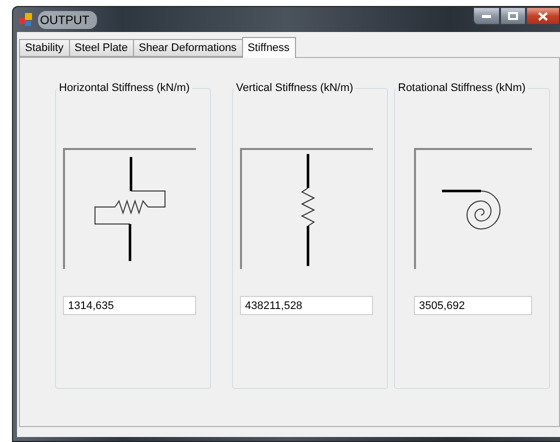 The height and width of the screenshot is (442, 560). Describe the element at coordinates (473, 305) in the screenshot. I see `value-field: 3505,692` at that location.